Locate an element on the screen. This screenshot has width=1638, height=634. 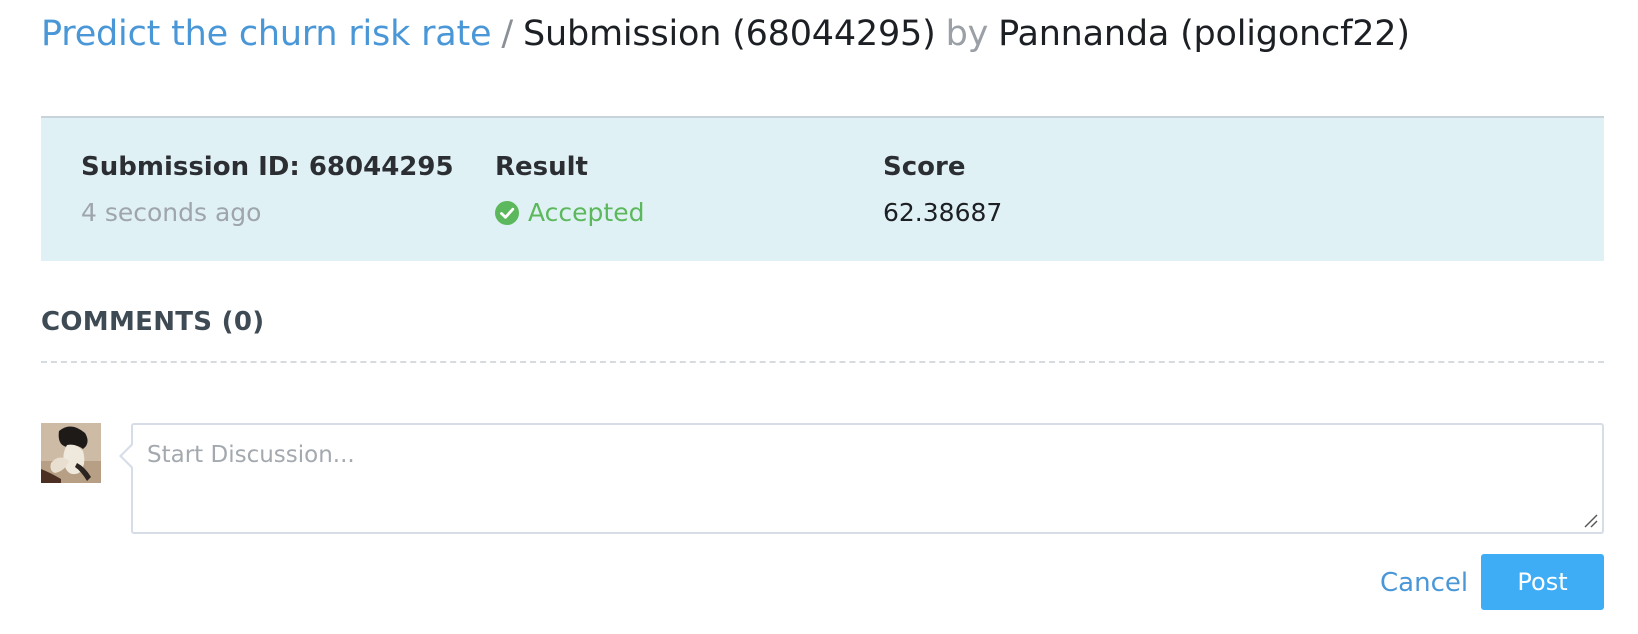
result-value: Accepted is located at coordinates (586, 212).